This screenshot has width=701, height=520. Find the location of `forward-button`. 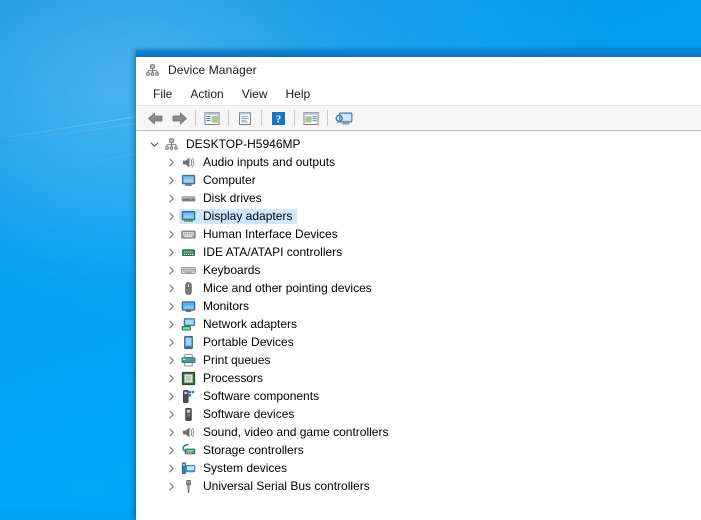

forward-button is located at coordinates (179, 118).